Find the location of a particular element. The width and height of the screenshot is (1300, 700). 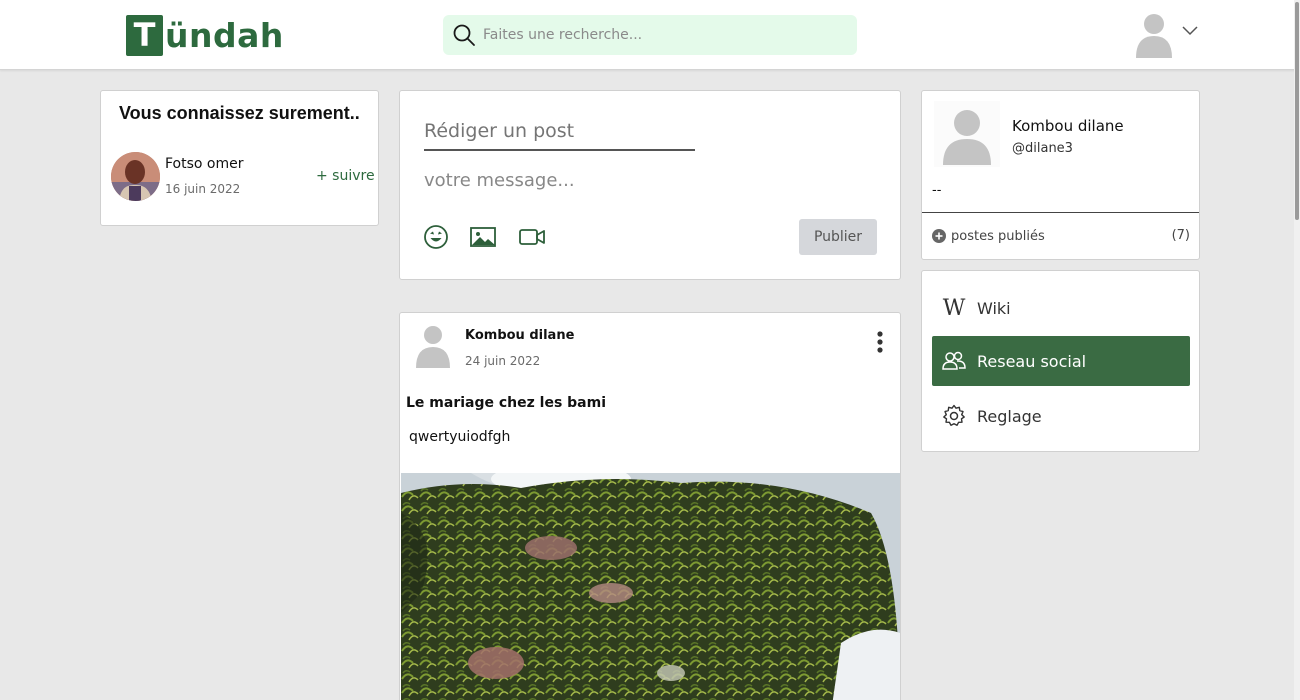

top-navbar: T ündah is located at coordinates (650, 35).